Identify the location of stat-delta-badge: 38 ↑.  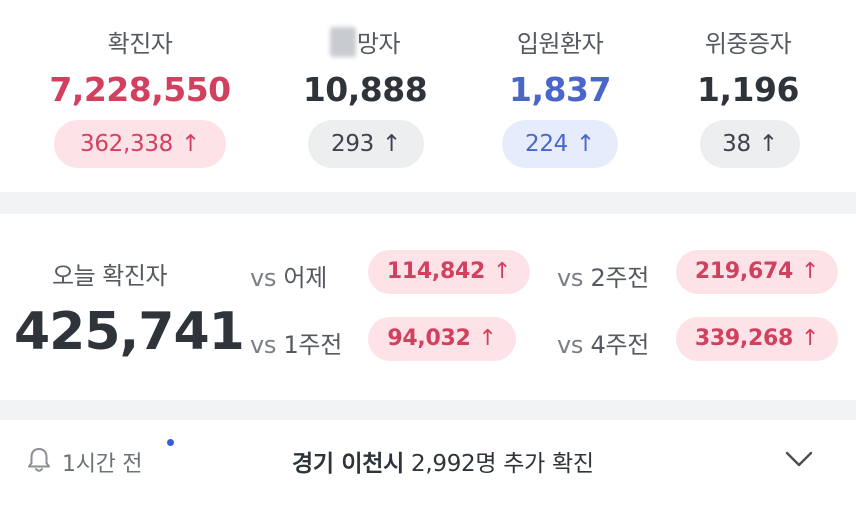
(750, 144).